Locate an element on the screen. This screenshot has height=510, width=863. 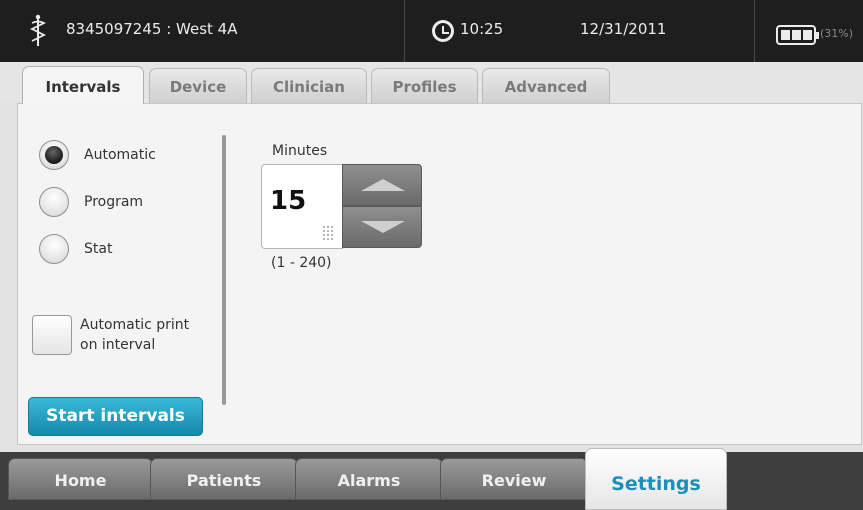
automatic-label: Automatic is located at coordinates (120, 155).